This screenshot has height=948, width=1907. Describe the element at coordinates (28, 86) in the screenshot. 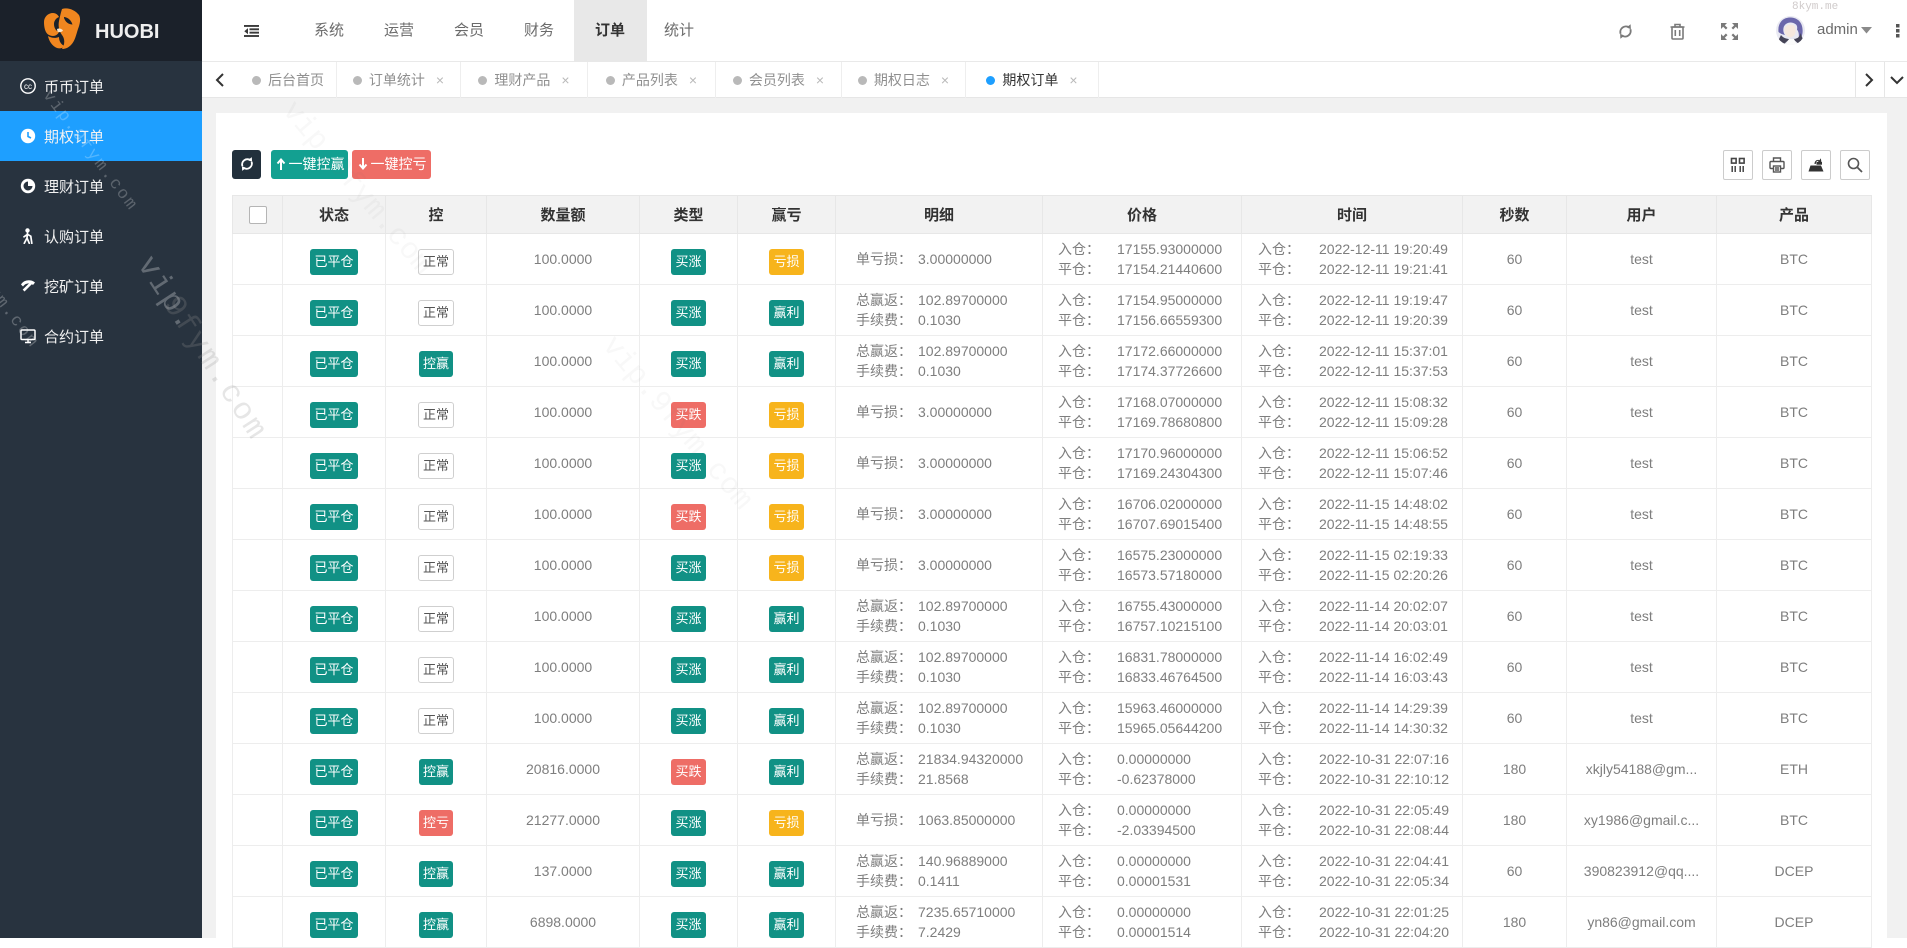

I see `svg-text: cc` at that location.